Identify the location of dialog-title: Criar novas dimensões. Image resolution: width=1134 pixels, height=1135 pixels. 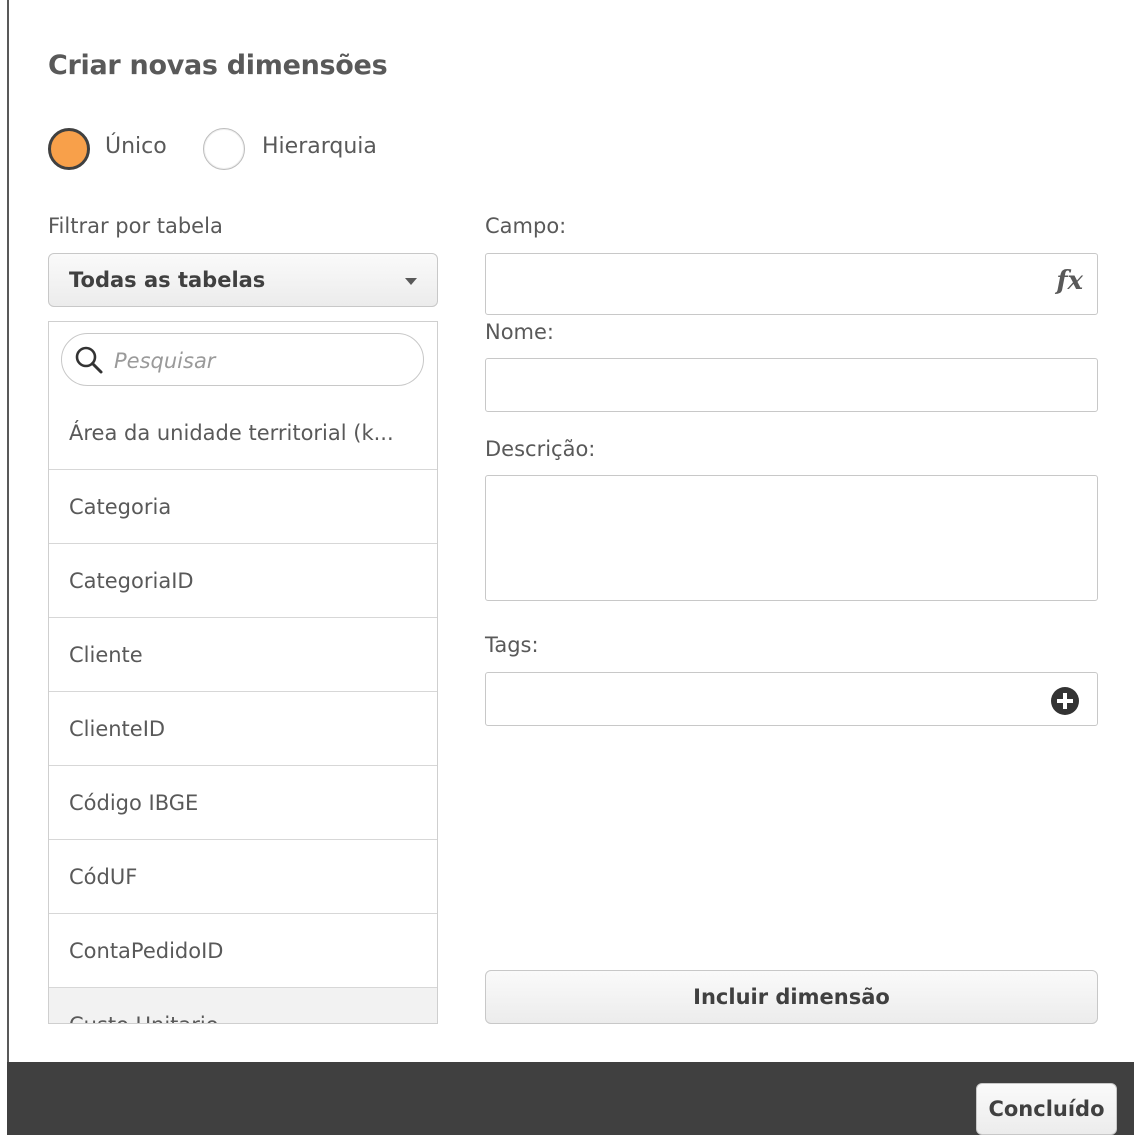
(218, 65).